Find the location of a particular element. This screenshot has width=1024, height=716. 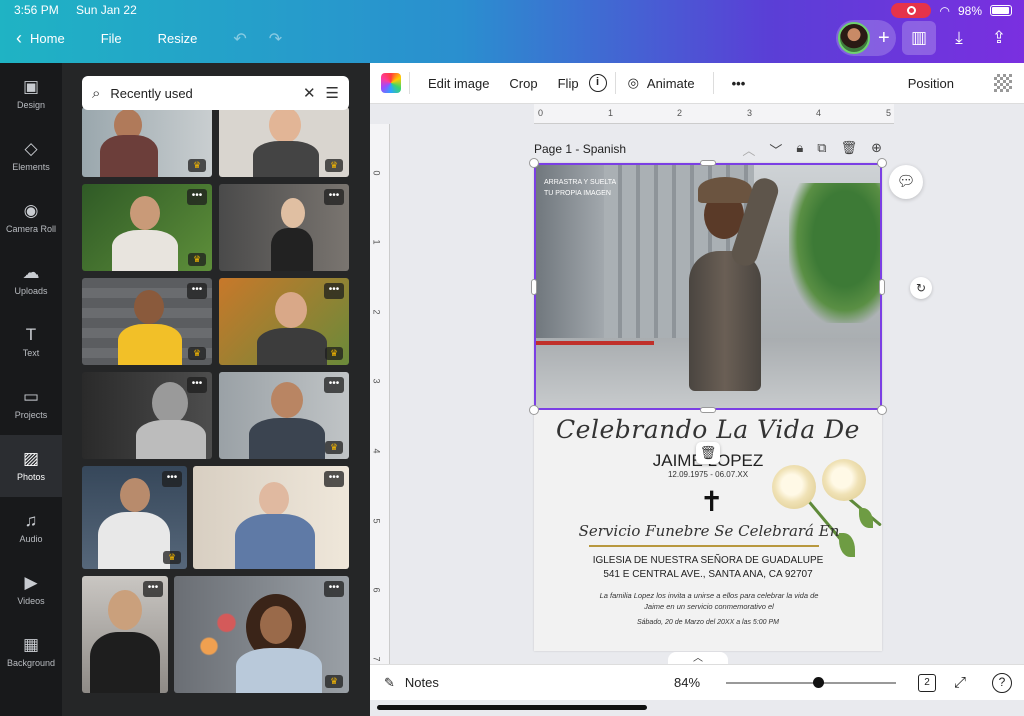

insights-chart-icon: ▥ is located at coordinates (919, 38).